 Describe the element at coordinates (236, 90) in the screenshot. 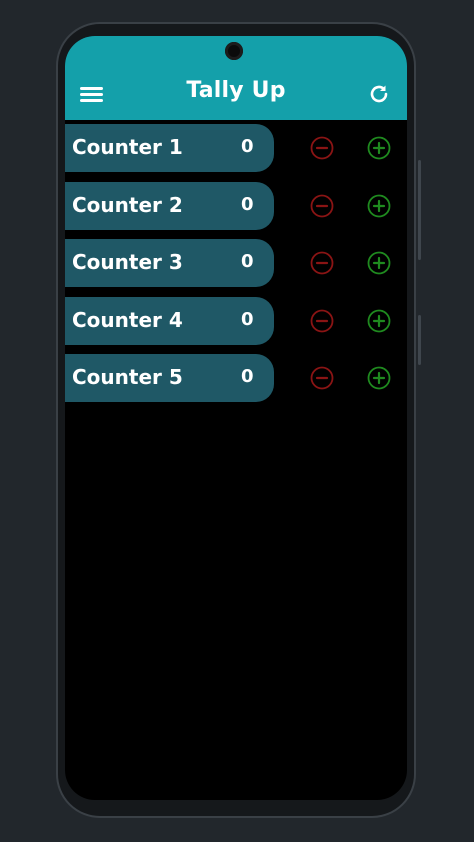

I see `app-title: Tally Up` at that location.